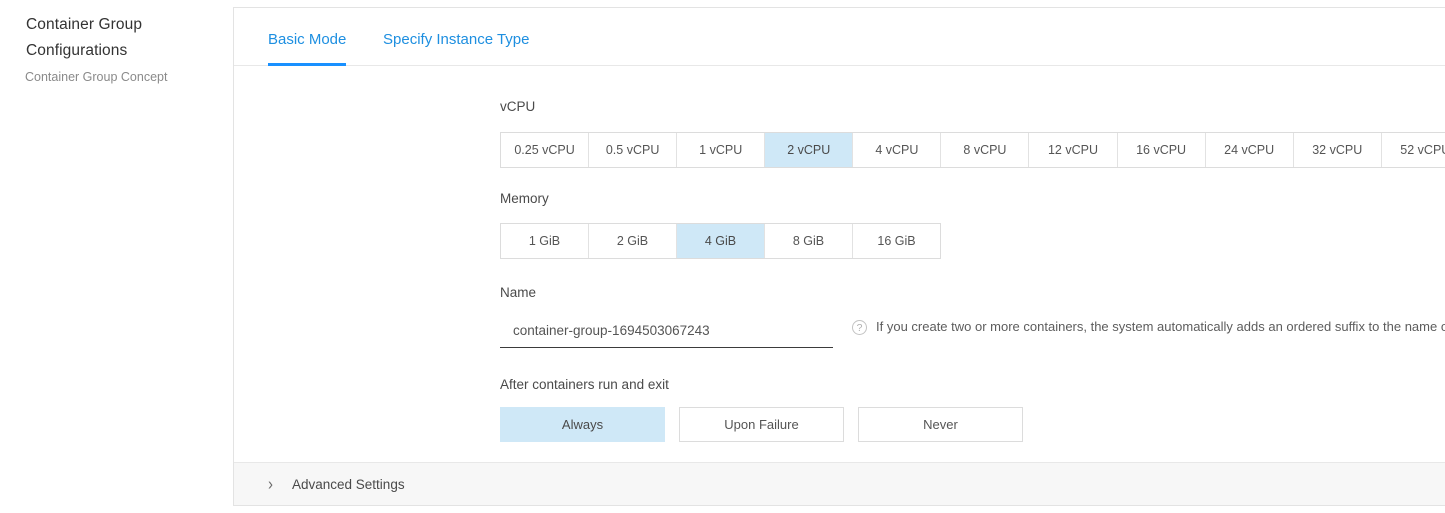 This screenshot has height=513, width=1445. I want to click on vcpu-option: 32 vCPU, so click(1337, 150).